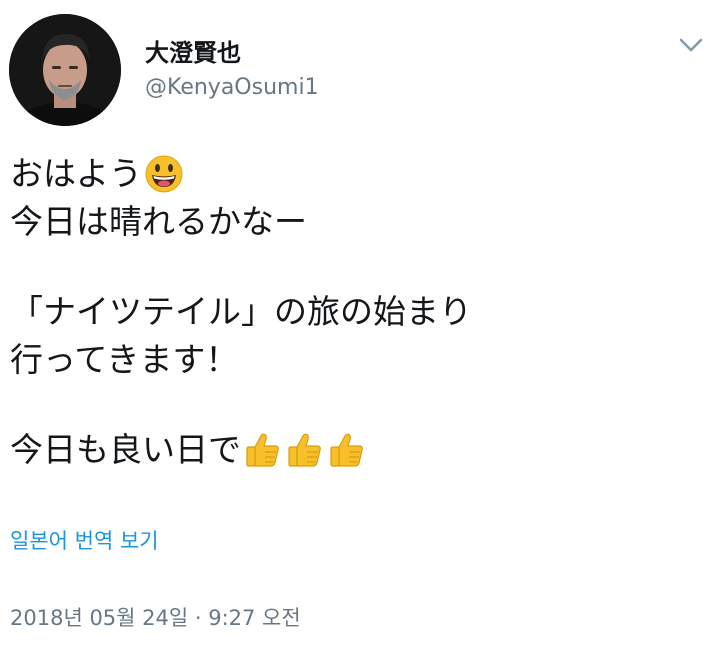 Image resolution: width=720 pixels, height=648 pixels. Describe the element at coordinates (355, 360) in the screenshot. I see `tweet-line: 行ってきます！` at that location.